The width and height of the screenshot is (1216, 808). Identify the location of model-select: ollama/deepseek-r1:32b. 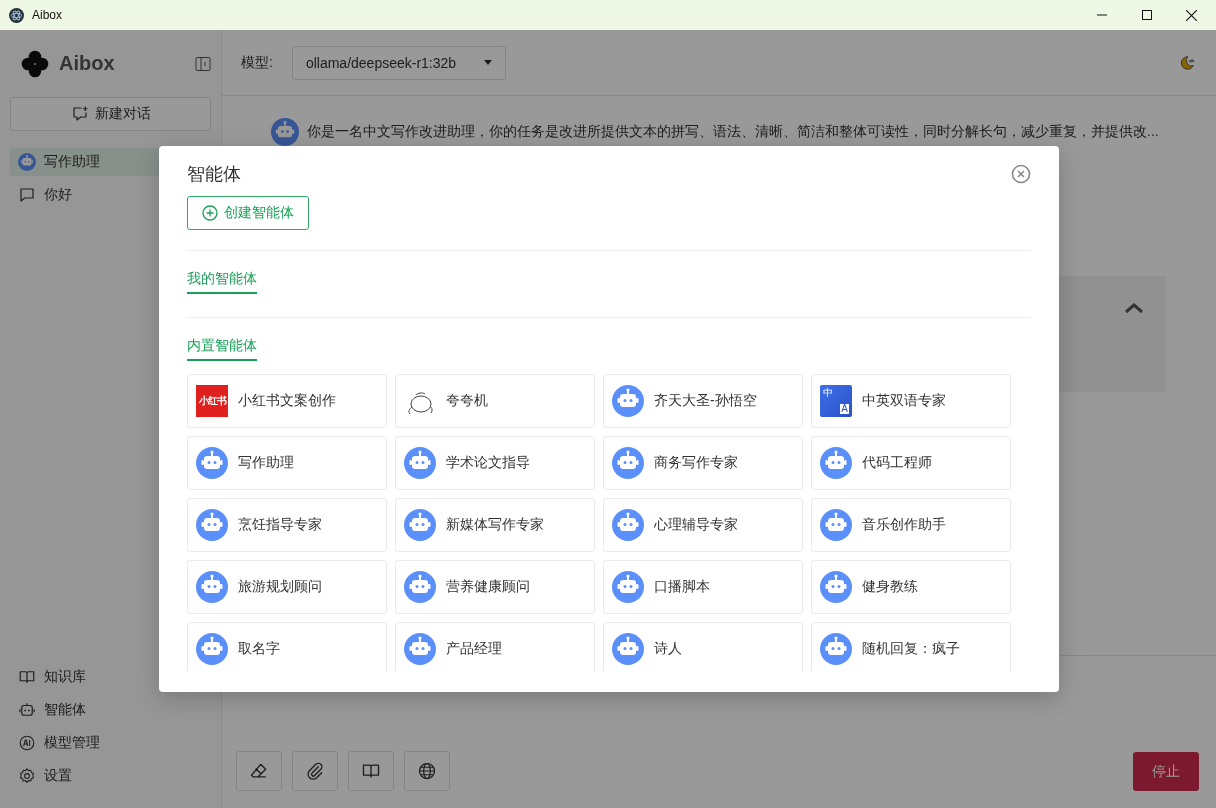
(398, 62).